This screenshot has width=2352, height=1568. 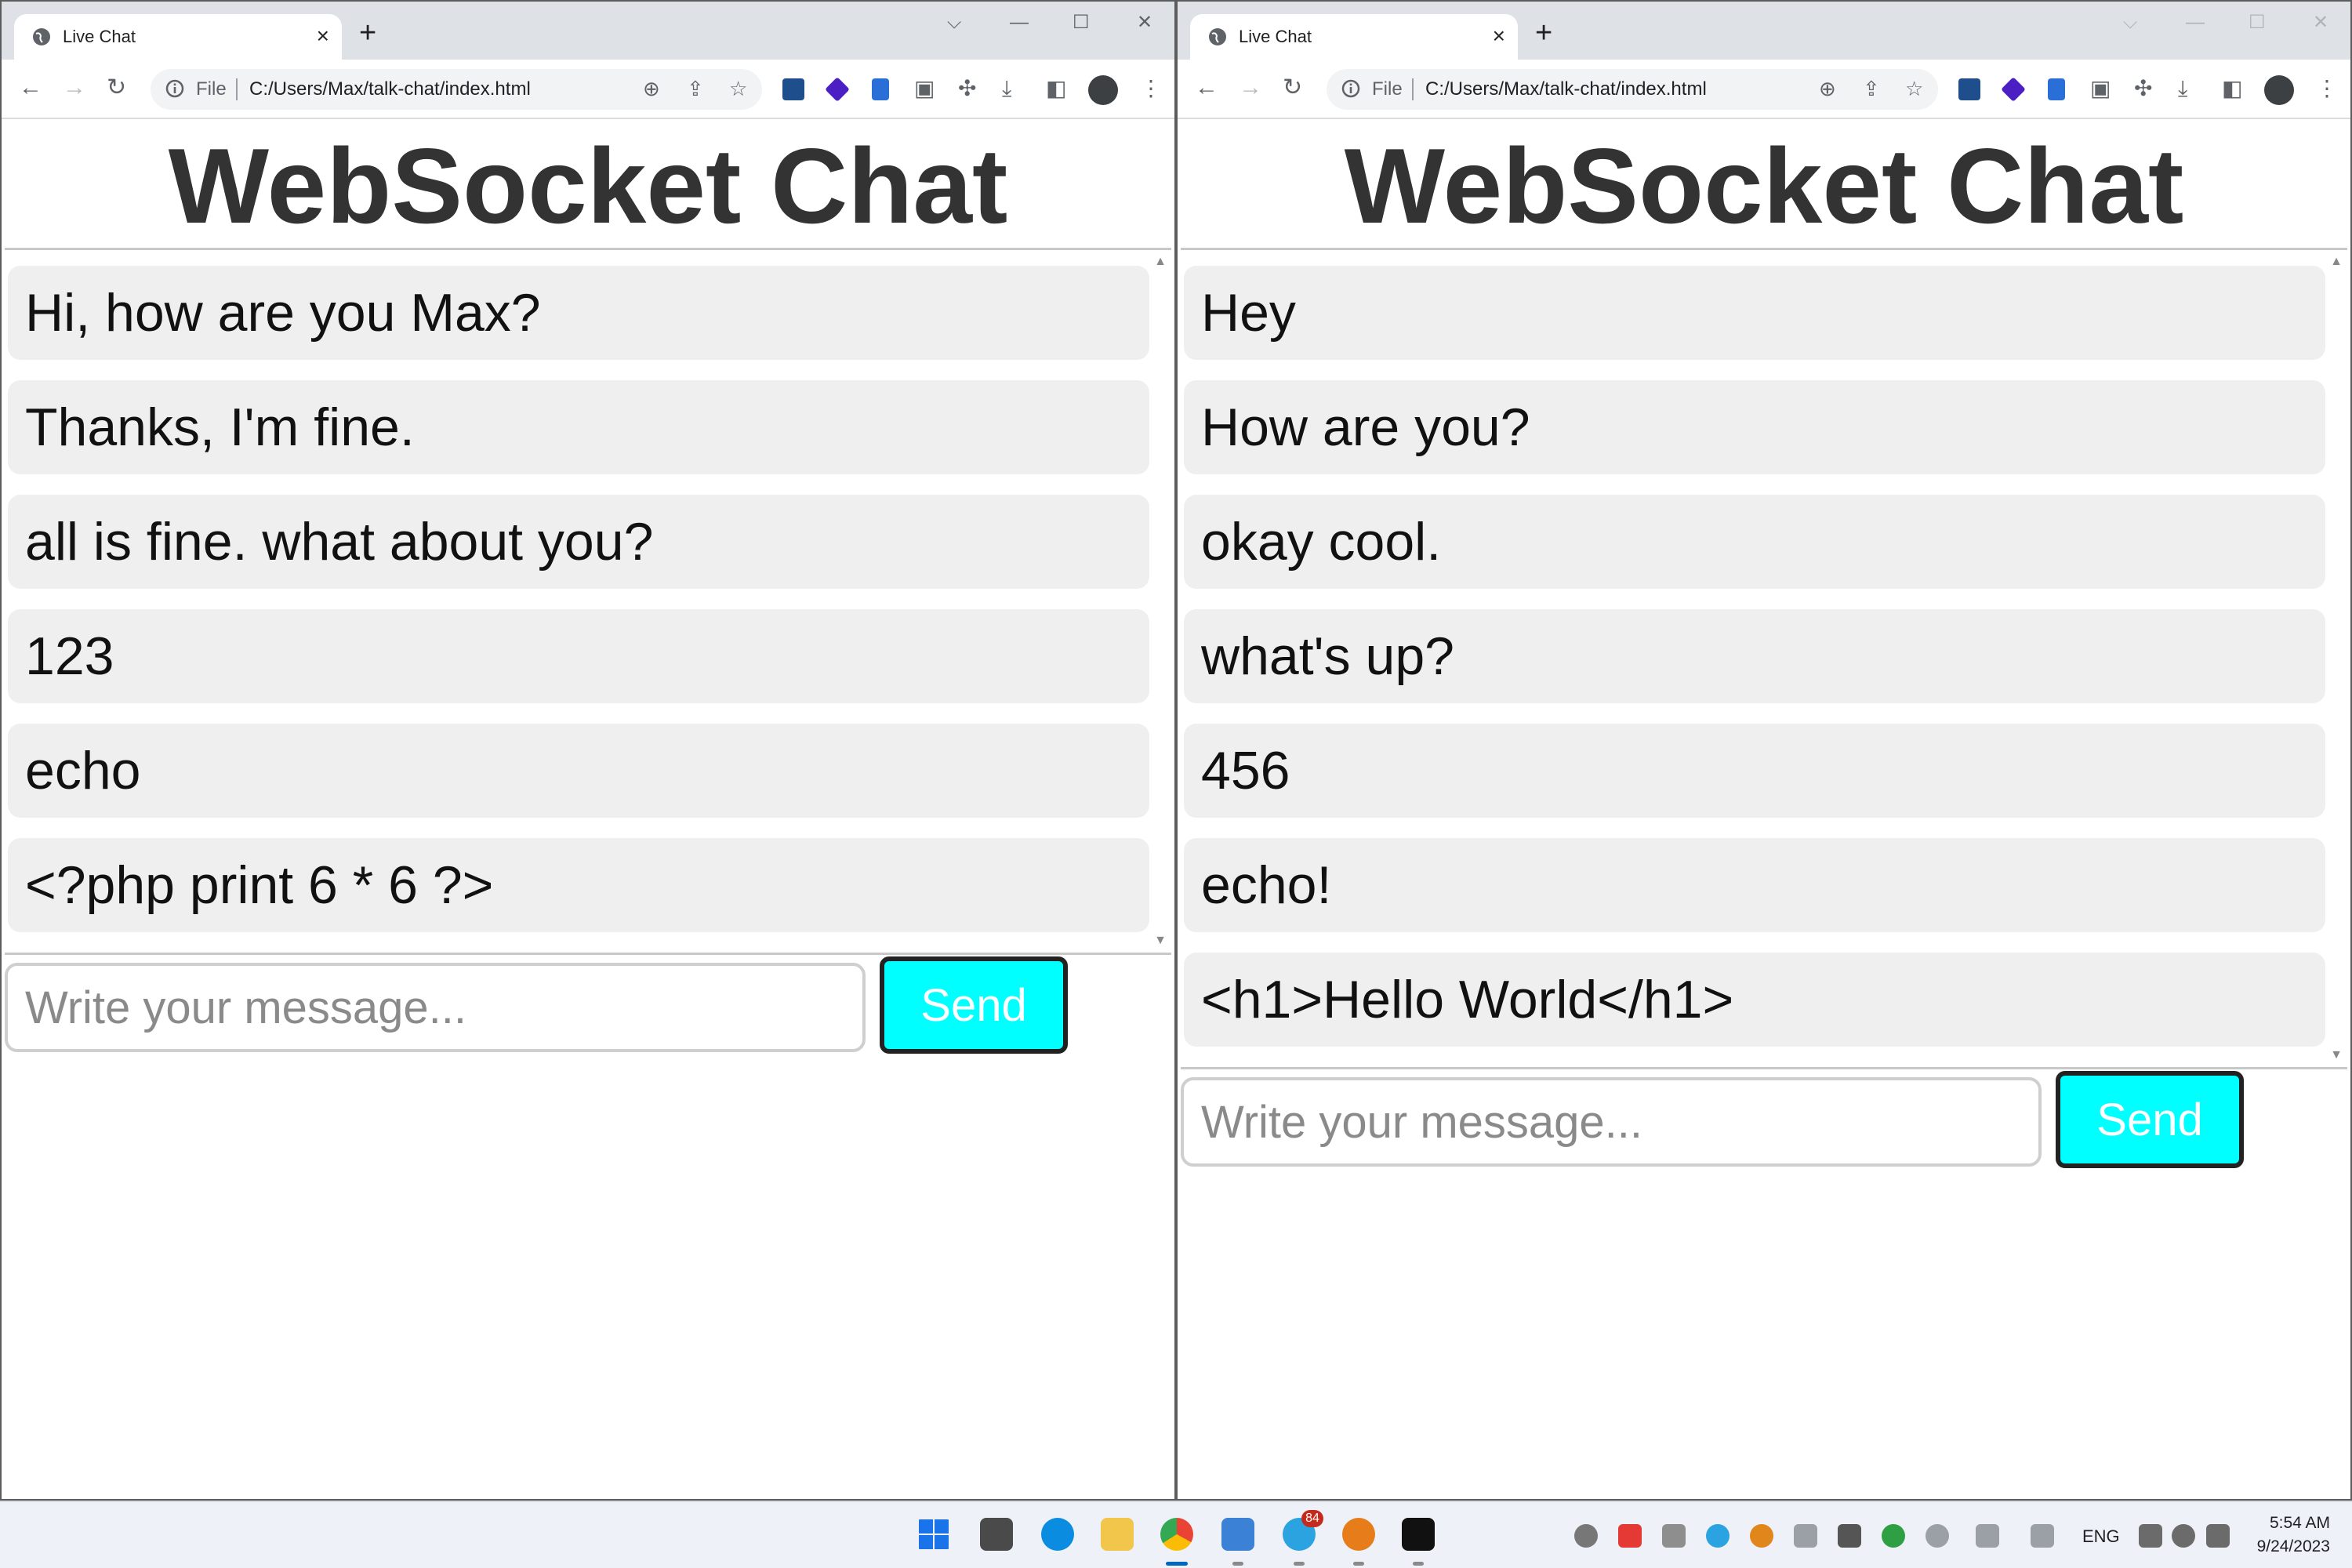 What do you see at coordinates (1718, 1536) in the screenshot?
I see `telegram-tray-icon` at bounding box center [1718, 1536].